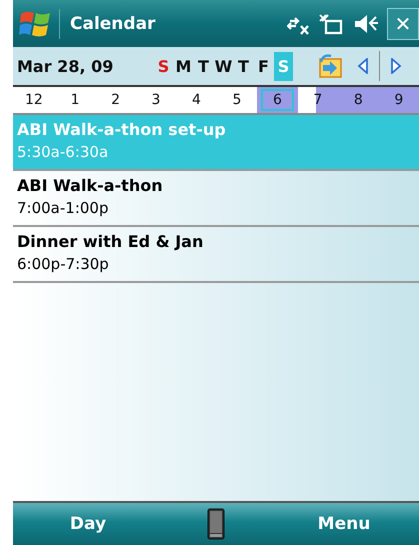 Image resolution: width=419 pixels, height=545 pixels. What do you see at coordinates (237, 100) in the screenshot?
I see `hour-label: 5` at bounding box center [237, 100].